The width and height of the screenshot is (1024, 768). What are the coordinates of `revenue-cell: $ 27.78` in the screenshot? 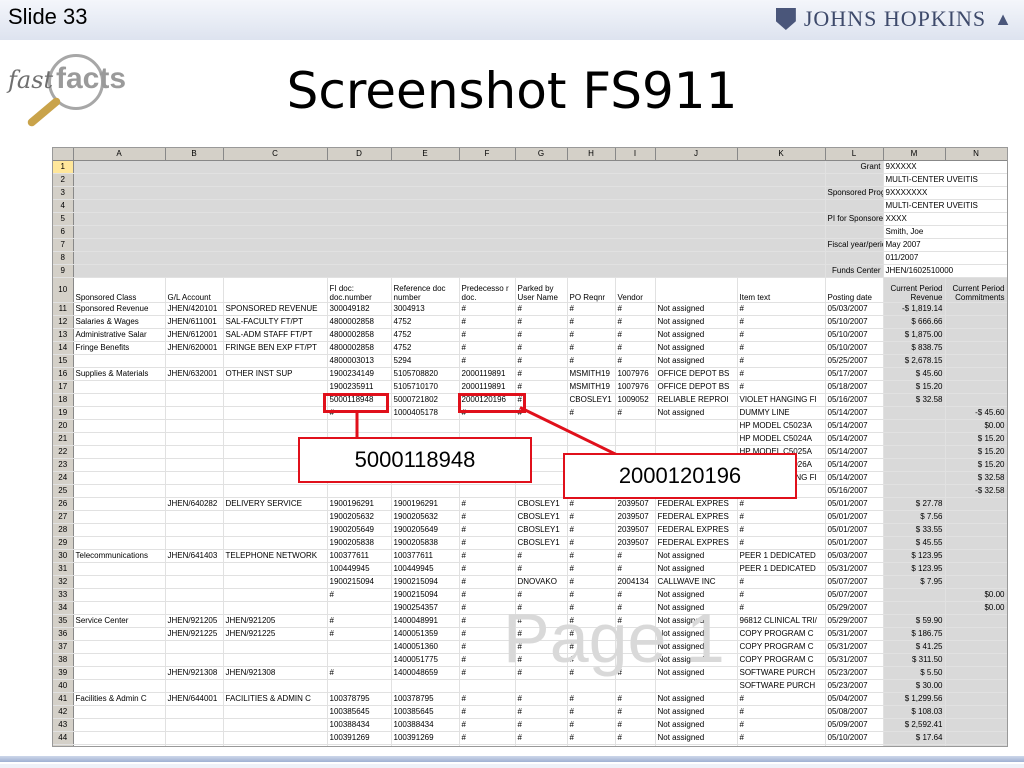 It's located at (914, 504).